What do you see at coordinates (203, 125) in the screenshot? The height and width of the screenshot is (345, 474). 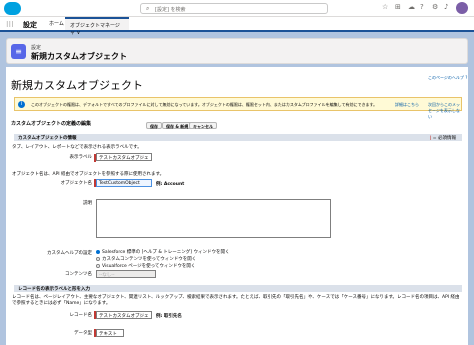 I see `cancel-button: キャンセル` at bounding box center [203, 125].